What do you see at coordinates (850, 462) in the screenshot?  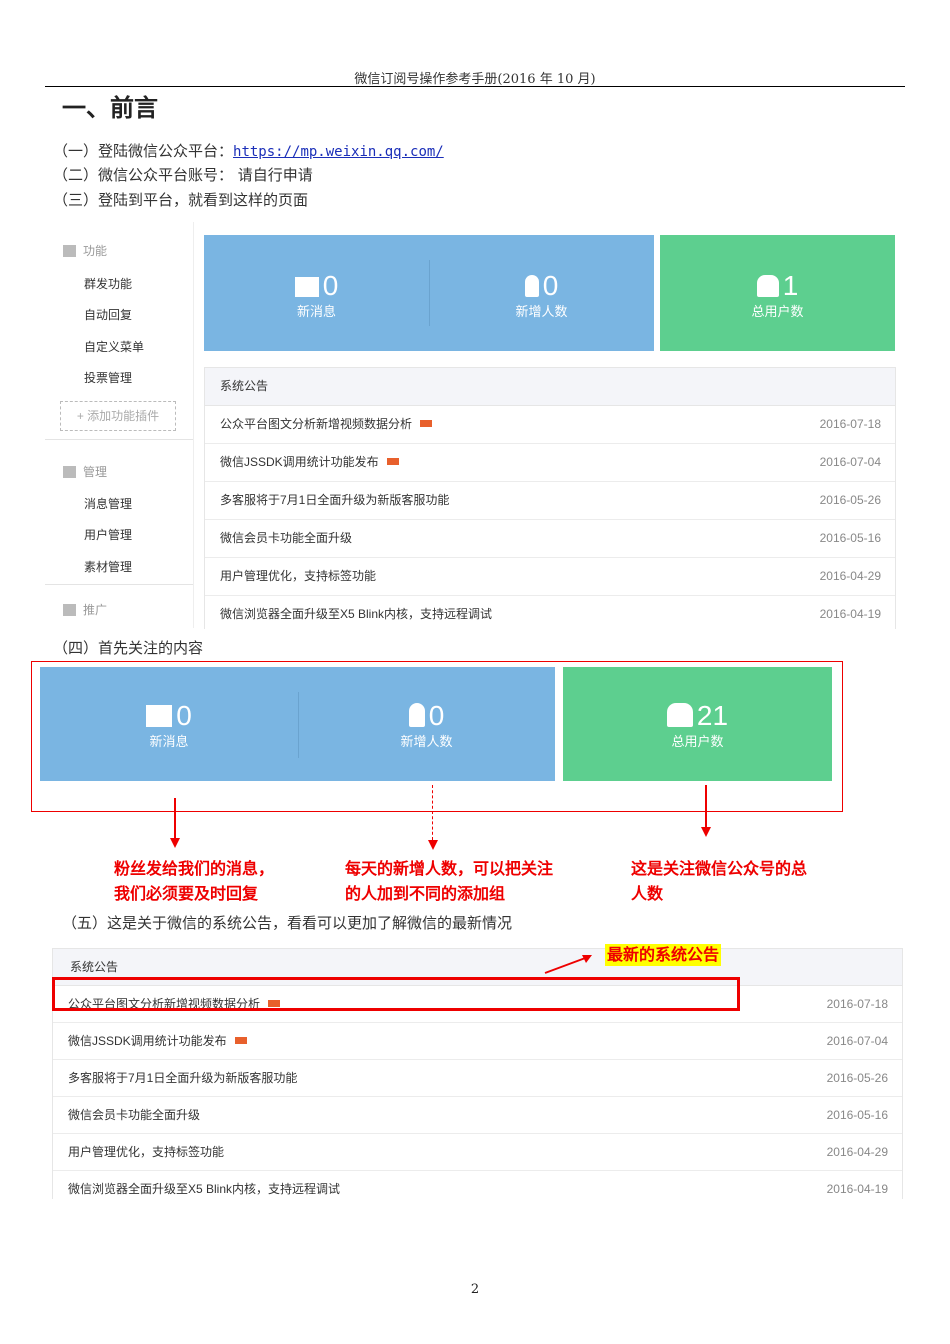 I see `notice-date: 2016-07-04` at bounding box center [850, 462].